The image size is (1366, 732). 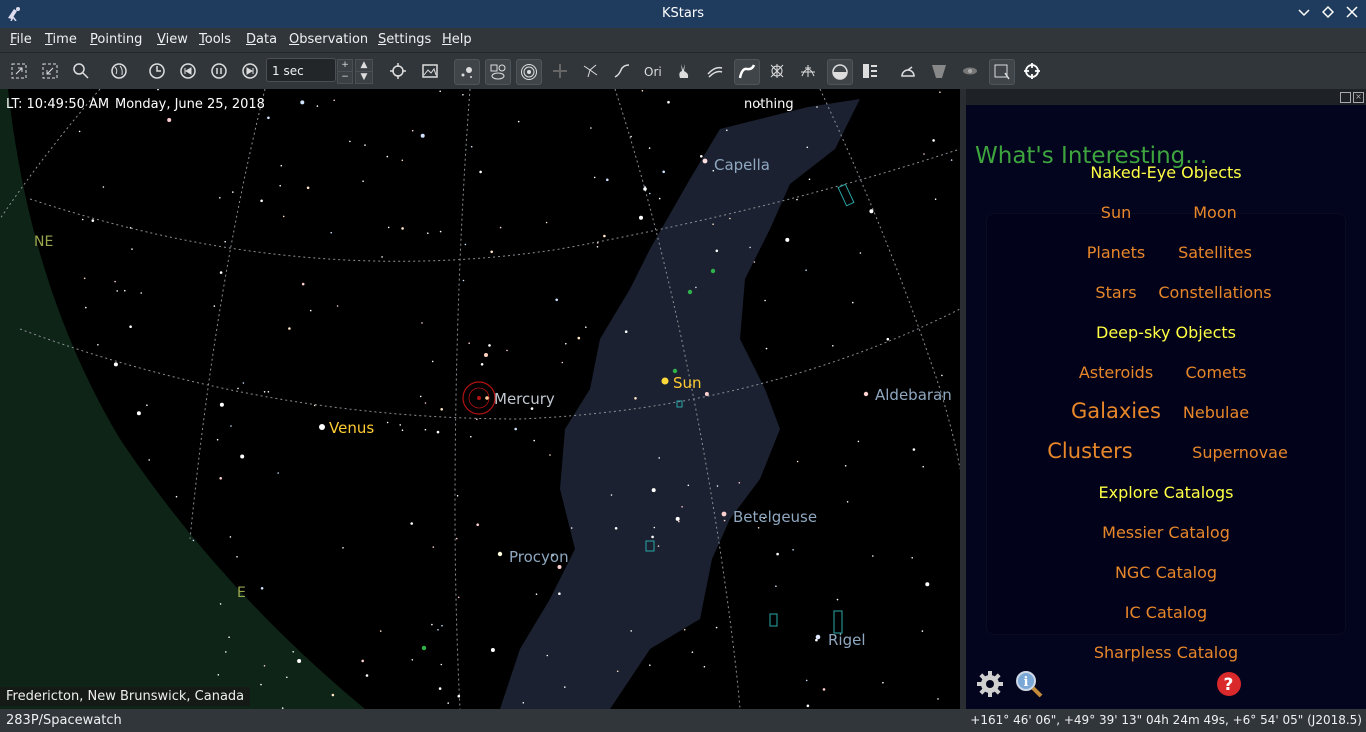 What do you see at coordinates (1328, 14) in the screenshot?
I see `maximize-button` at bounding box center [1328, 14].